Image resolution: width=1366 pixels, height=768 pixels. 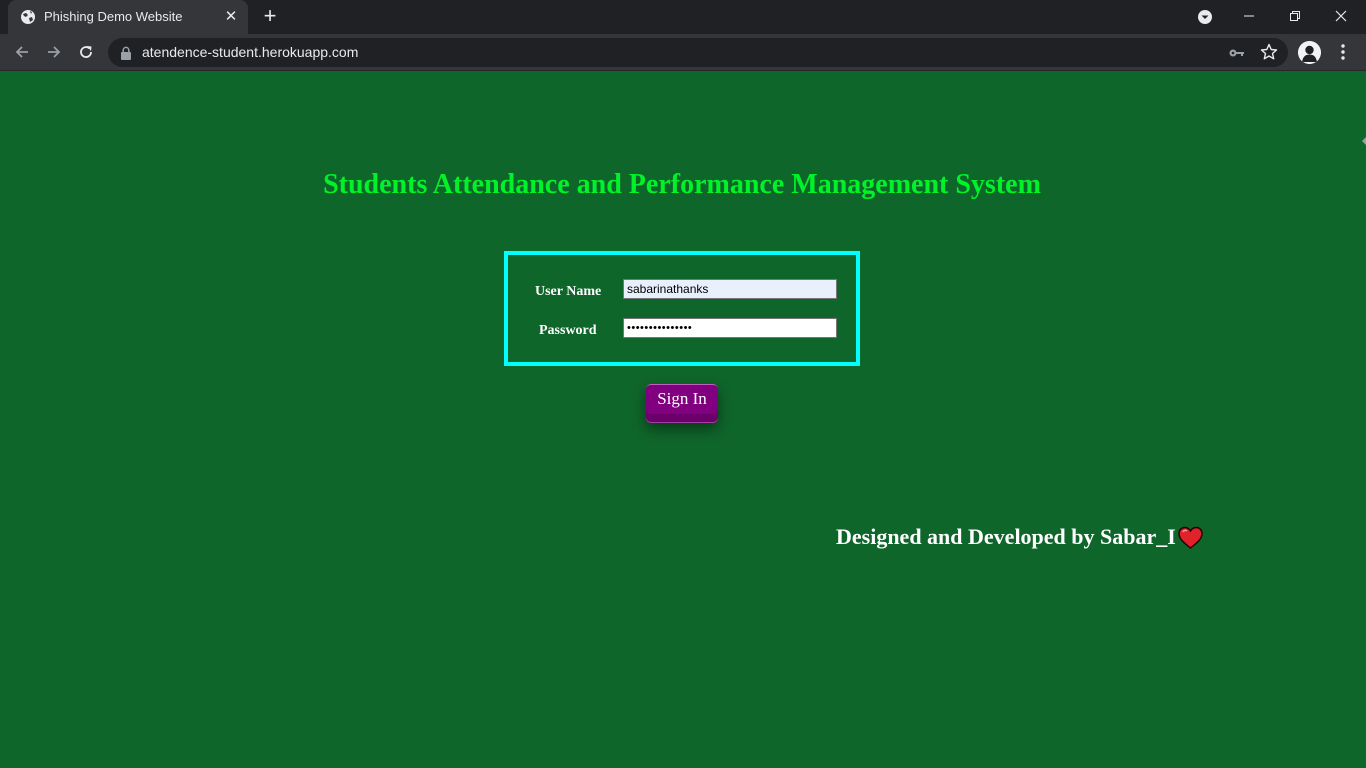 I want to click on browser-toolbar: atendence-student.herokuapp.com, so click(x=683, y=52).